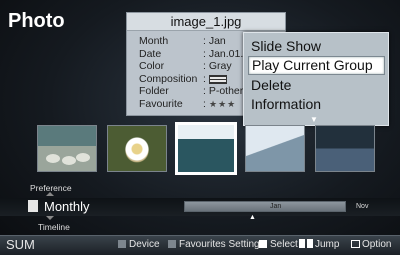 This screenshot has width=400, height=255. Describe the element at coordinates (152, 66) in the screenshot. I see `info-key: Color` at that location.